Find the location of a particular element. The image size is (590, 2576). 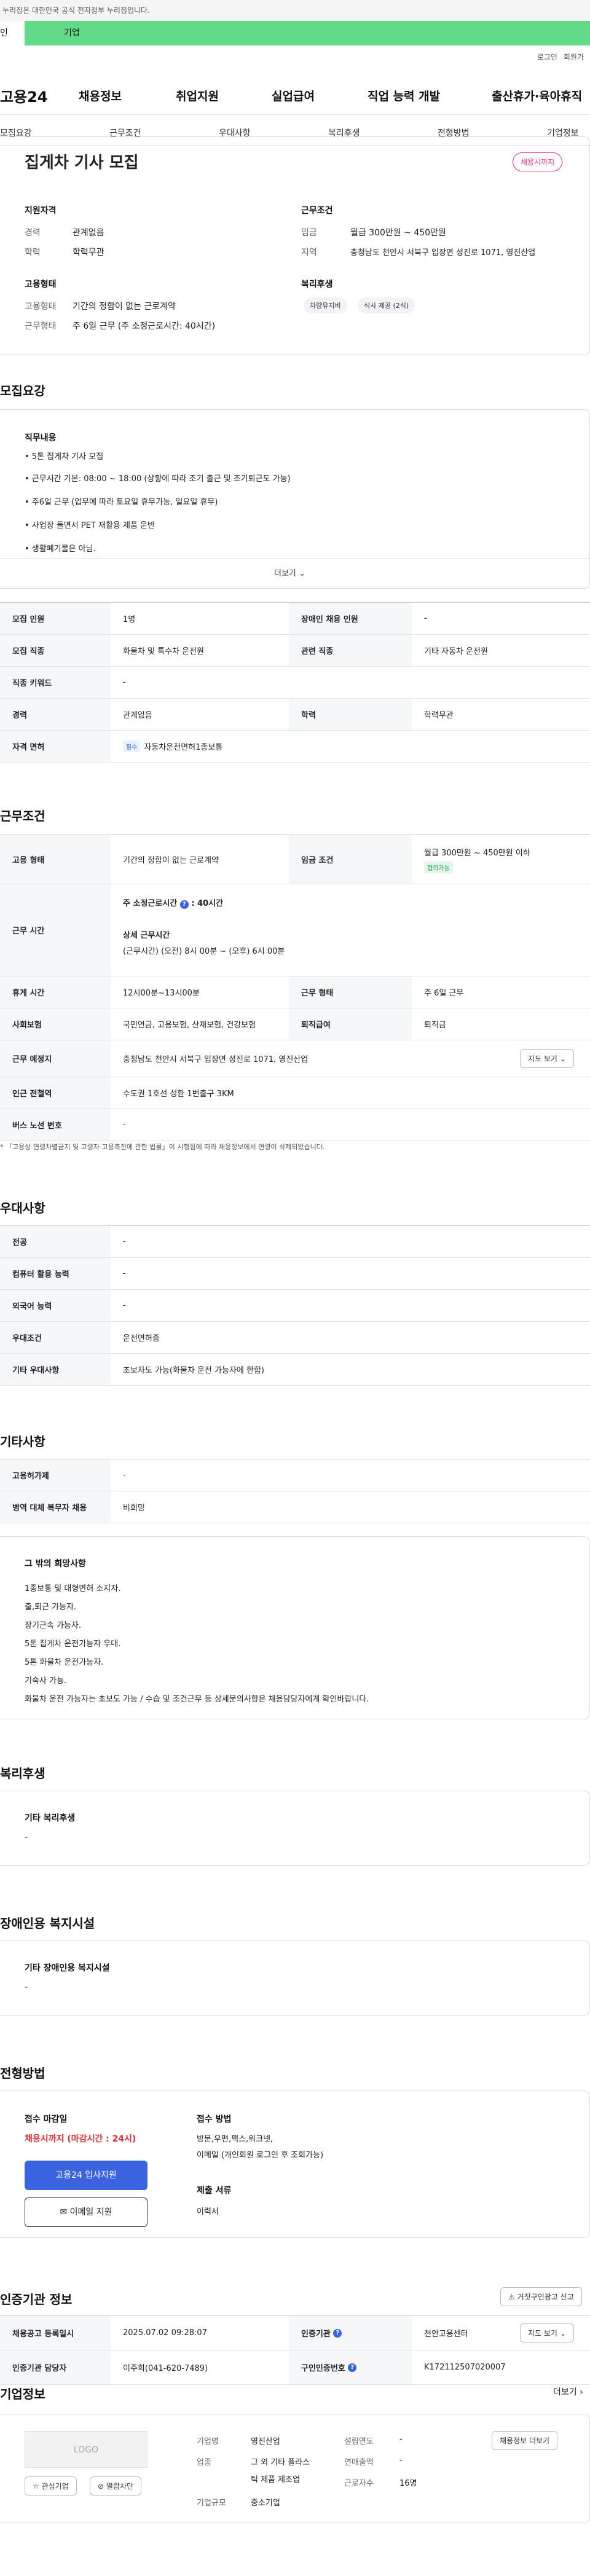

row-value: 화물차 및 특수차 운전원 is located at coordinates (164, 651).